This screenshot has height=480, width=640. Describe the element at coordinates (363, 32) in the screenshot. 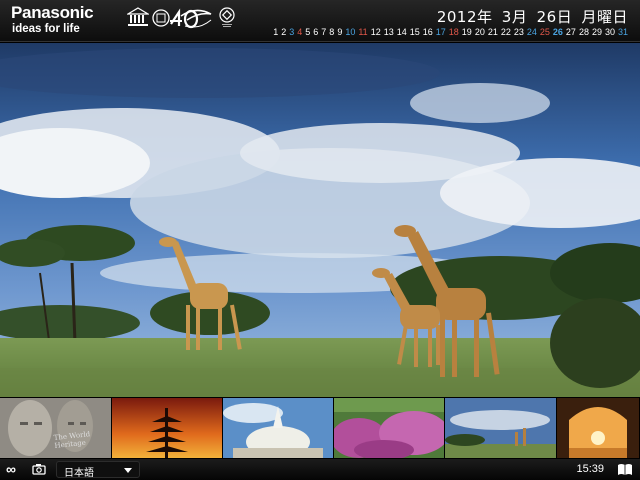

I see `calendar-day: 11` at that location.